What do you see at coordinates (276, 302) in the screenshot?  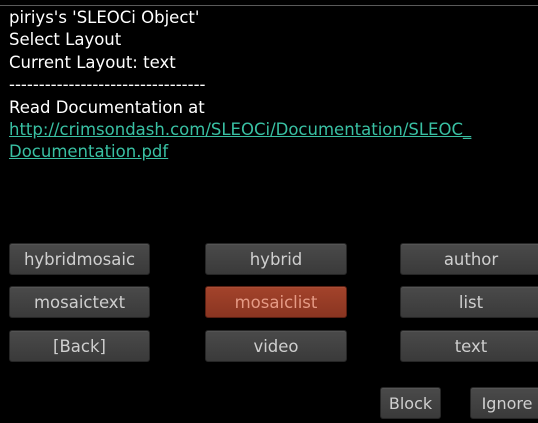 I see `mosaiclist-button: mosaiclist` at bounding box center [276, 302].